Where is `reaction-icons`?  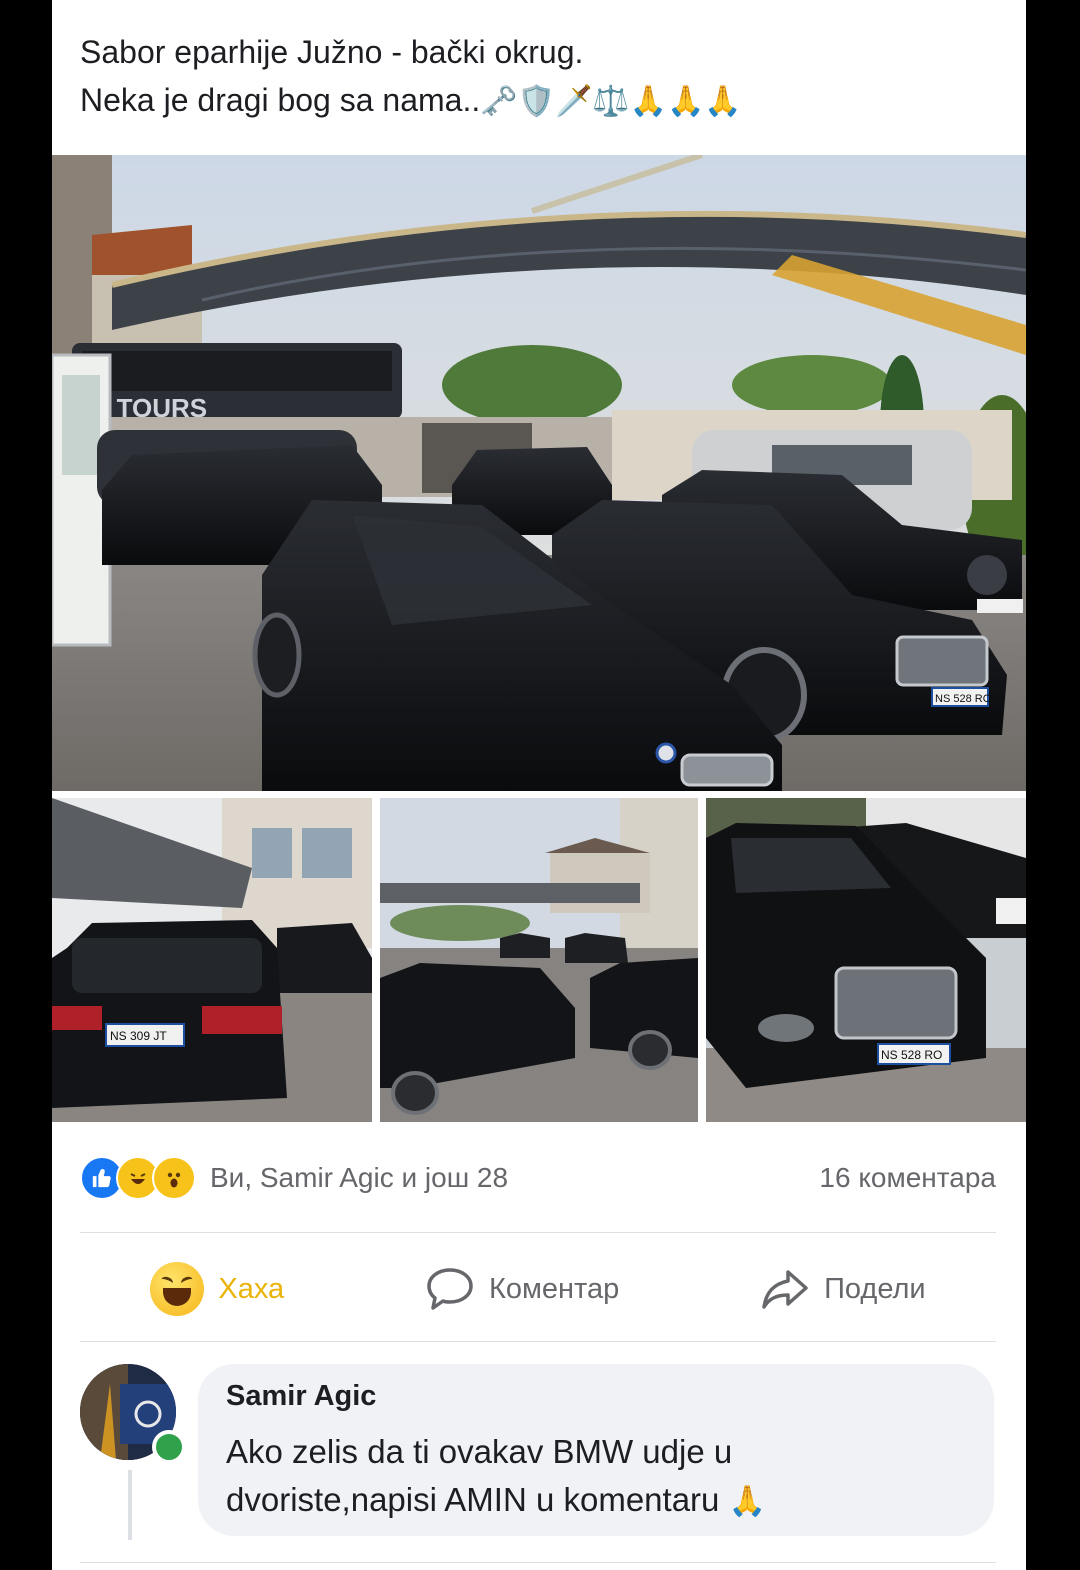
reaction-icons is located at coordinates (138, 1178).